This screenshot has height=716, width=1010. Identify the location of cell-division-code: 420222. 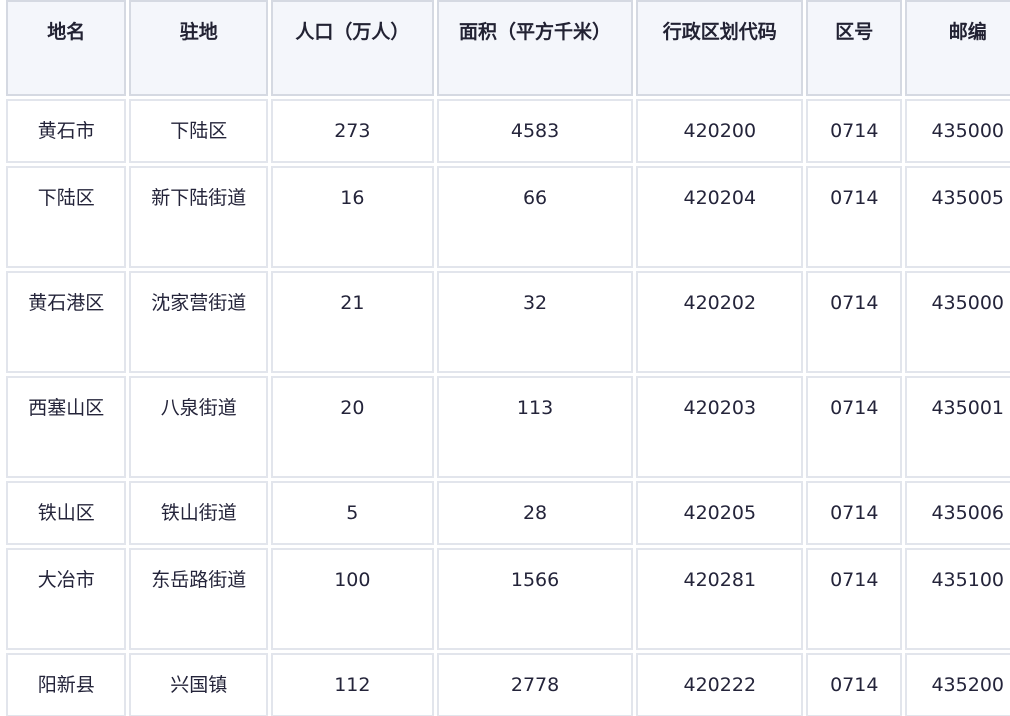
(720, 684).